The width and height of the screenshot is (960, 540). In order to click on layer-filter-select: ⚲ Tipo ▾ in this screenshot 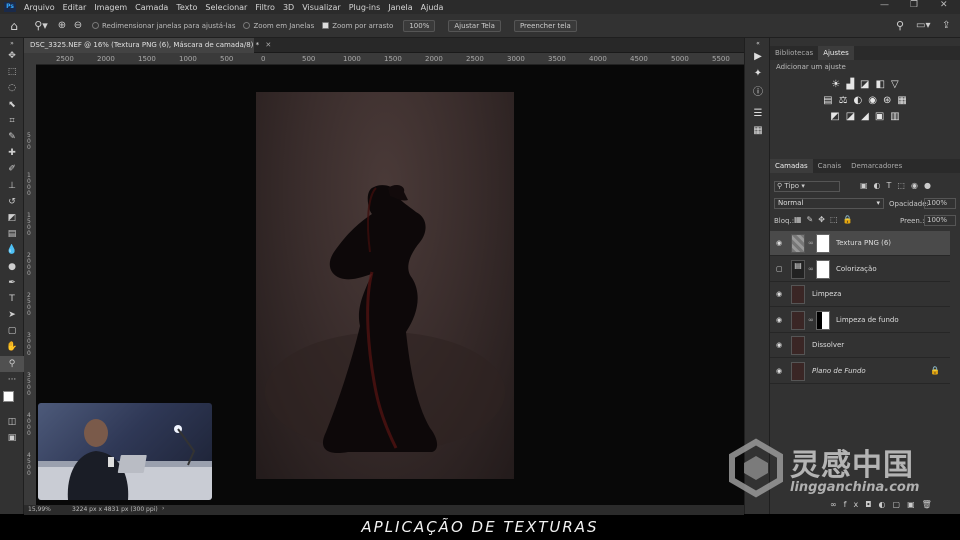, I will do `click(807, 186)`.